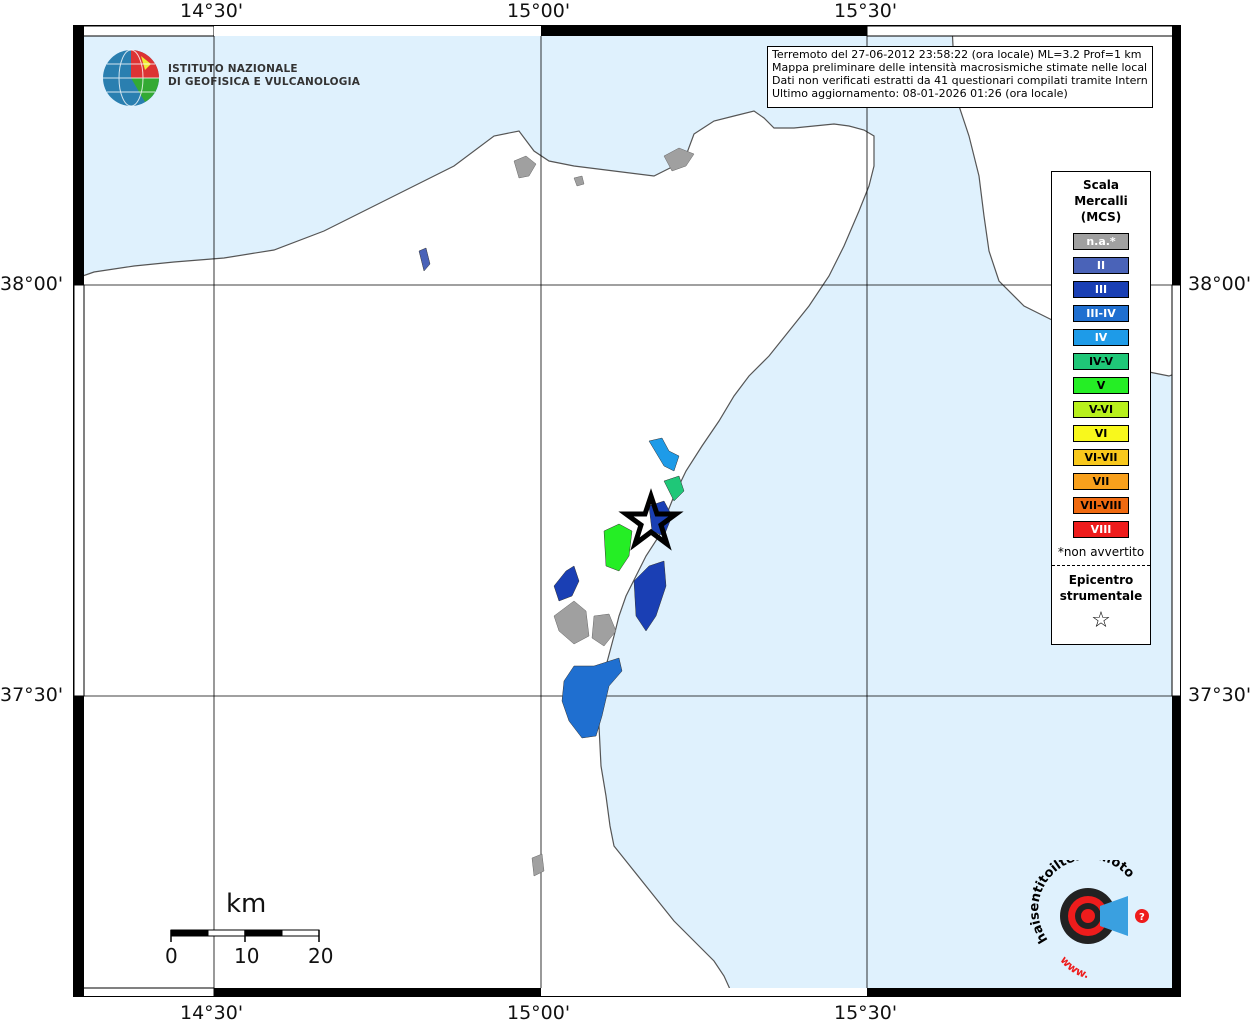 This screenshot has height=1024, width=1254. What do you see at coordinates (1101, 580) in the screenshot?
I see `legend-epi-line1: Epicentro` at bounding box center [1101, 580].